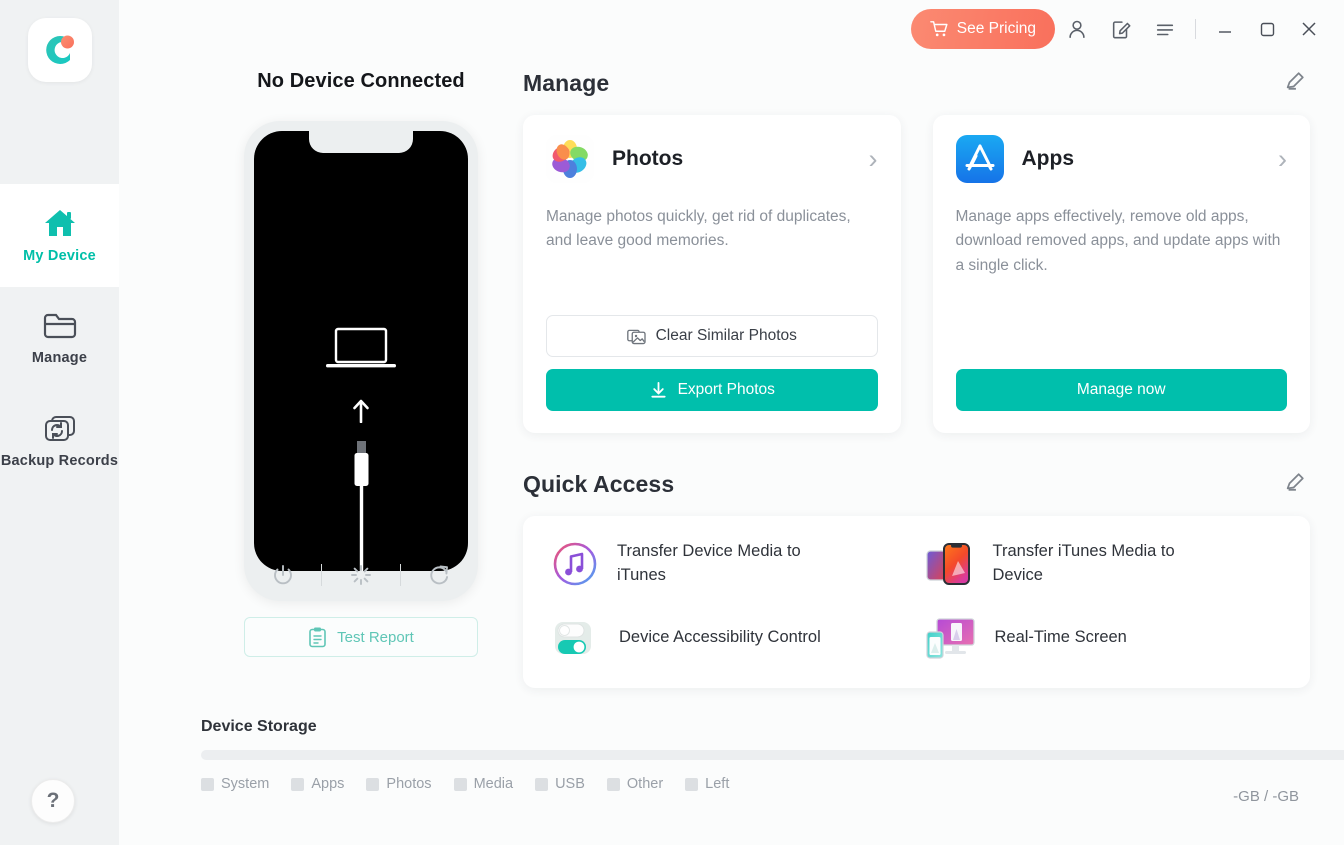 The width and height of the screenshot is (1344, 845). I want to click on help-label: ?, so click(53, 800).